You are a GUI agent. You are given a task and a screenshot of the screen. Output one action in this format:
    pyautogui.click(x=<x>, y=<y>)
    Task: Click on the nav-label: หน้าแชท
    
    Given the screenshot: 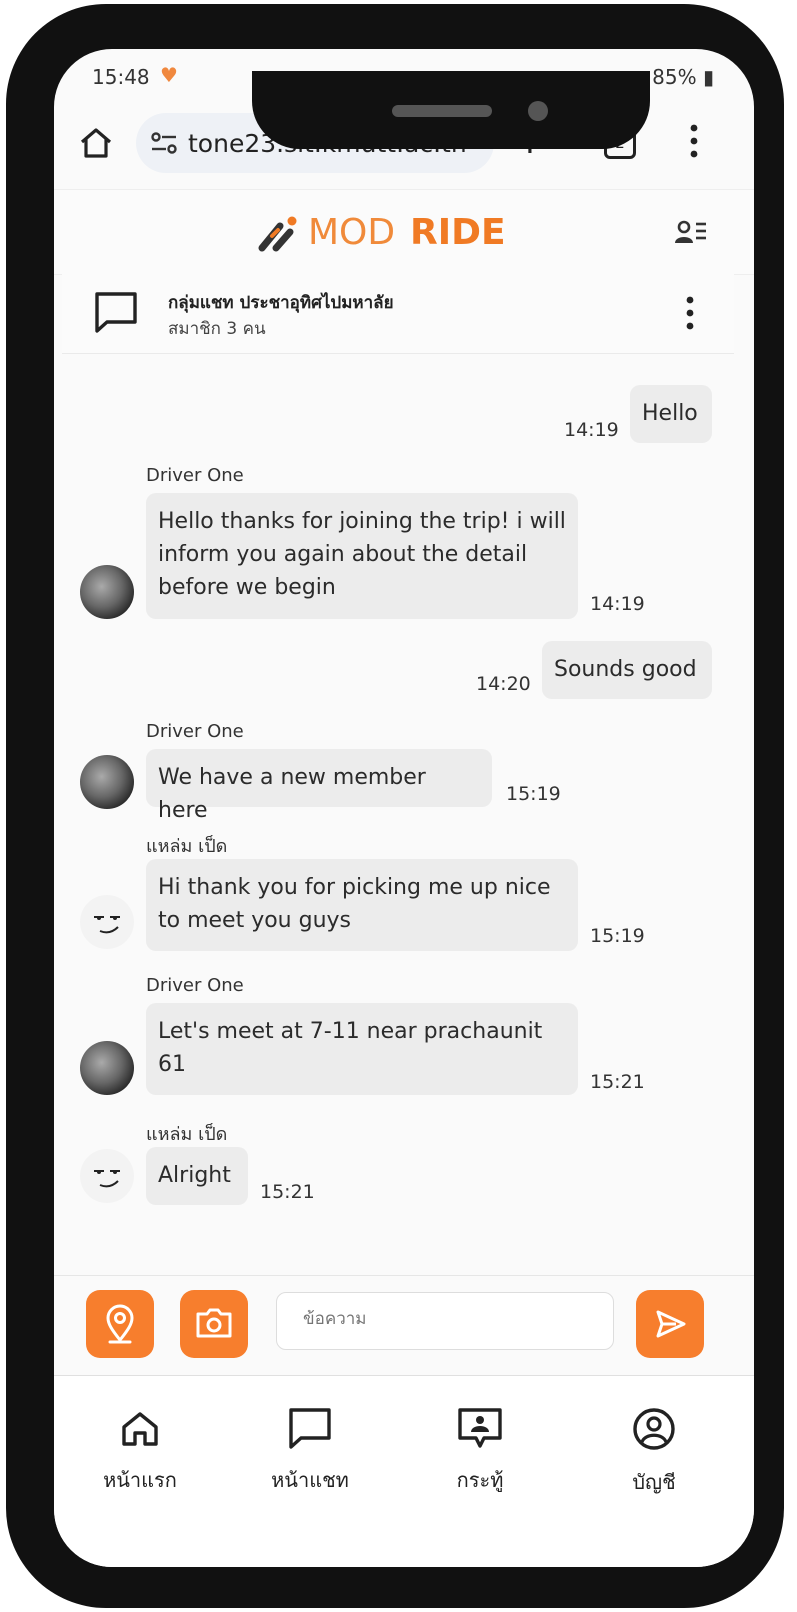 What is the action you would take?
    pyautogui.click(x=310, y=1480)
    